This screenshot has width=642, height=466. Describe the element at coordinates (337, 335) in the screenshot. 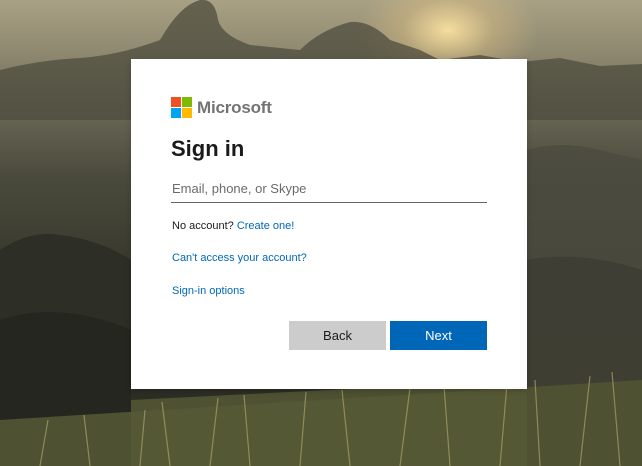

I see `back-button: Back` at that location.